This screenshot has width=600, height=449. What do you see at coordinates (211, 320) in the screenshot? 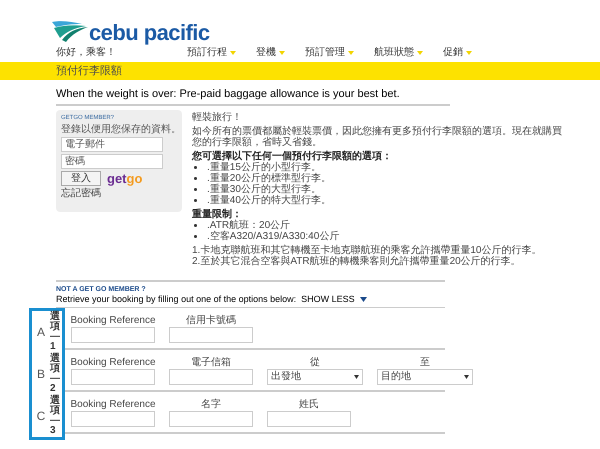
I see `field-label: 信用卡號碼` at bounding box center [211, 320].